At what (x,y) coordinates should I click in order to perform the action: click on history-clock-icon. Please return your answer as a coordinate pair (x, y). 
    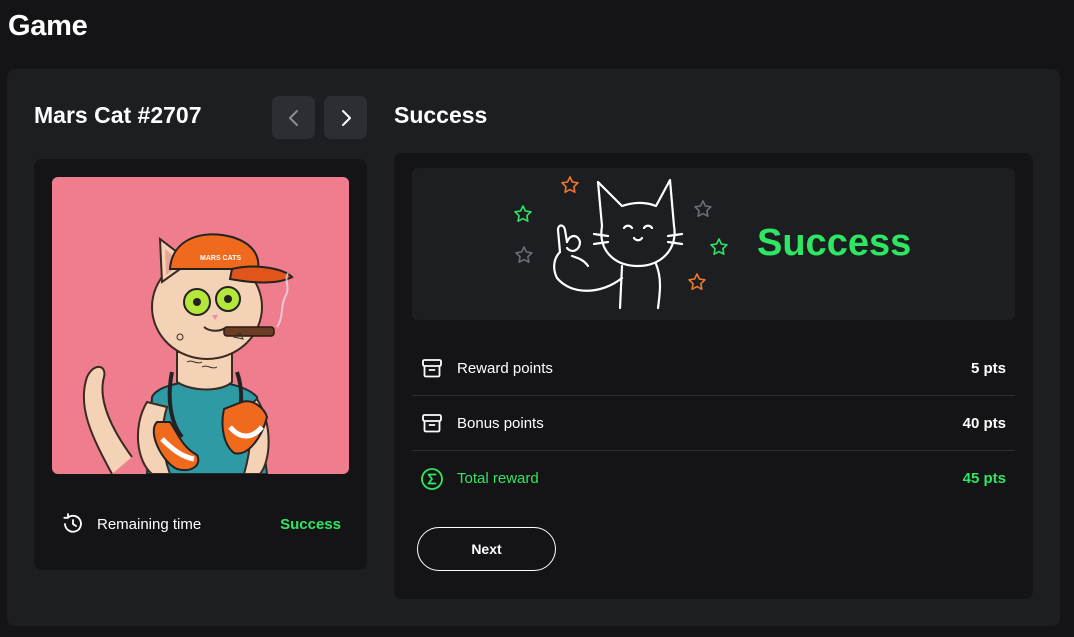
    Looking at the image, I should click on (72, 523).